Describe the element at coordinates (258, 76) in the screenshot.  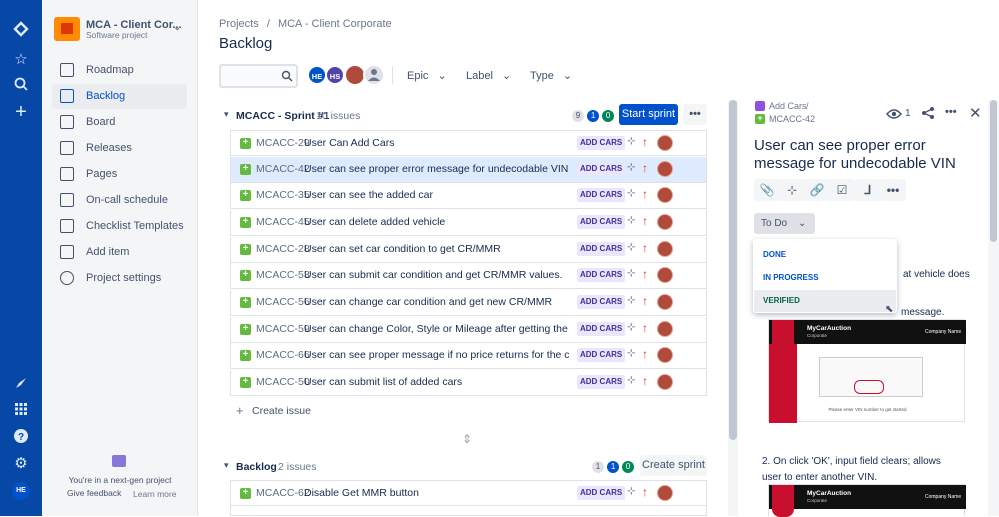
I see `search-input` at that location.